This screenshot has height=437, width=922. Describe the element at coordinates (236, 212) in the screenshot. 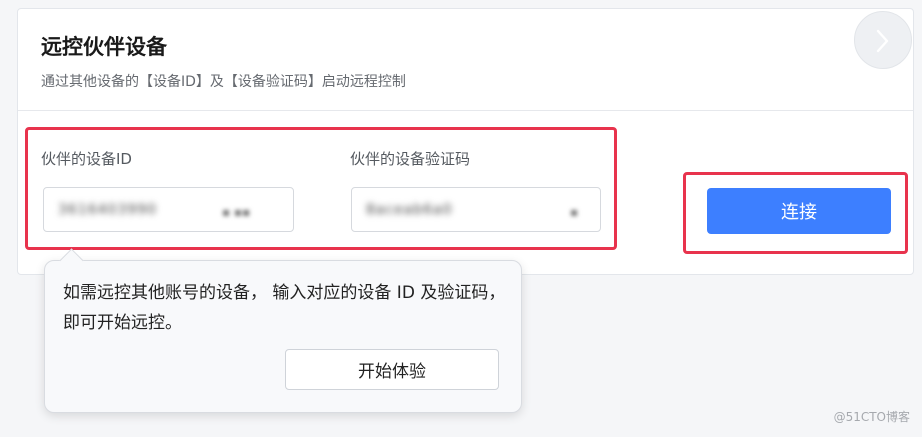

I see `device-id-extra: ▪ ▪▪` at that location.